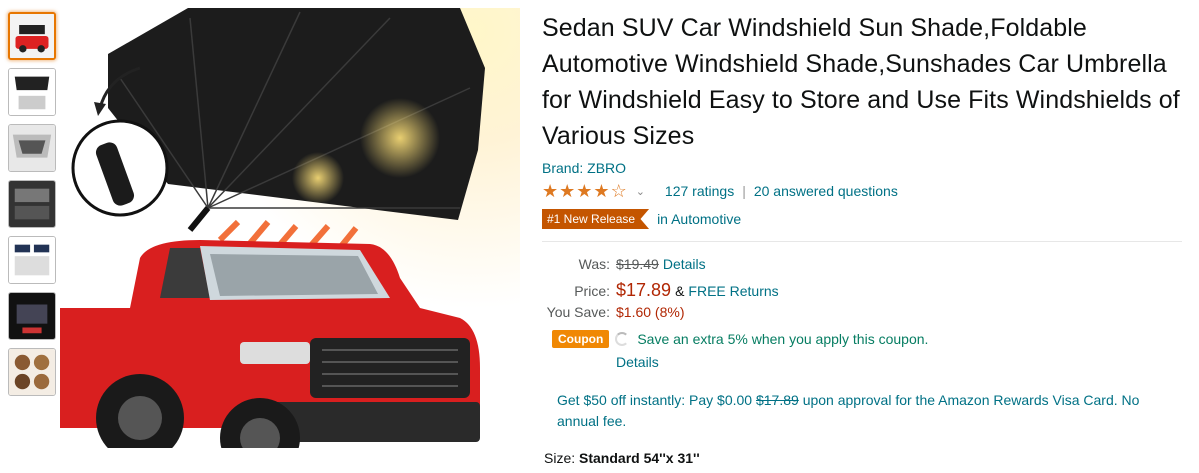  What do you see at coordinates (864, 219) in the screenshot?
I see `bestseller-row: #1 New Release in Automotive` at bounding box center [864, 219].